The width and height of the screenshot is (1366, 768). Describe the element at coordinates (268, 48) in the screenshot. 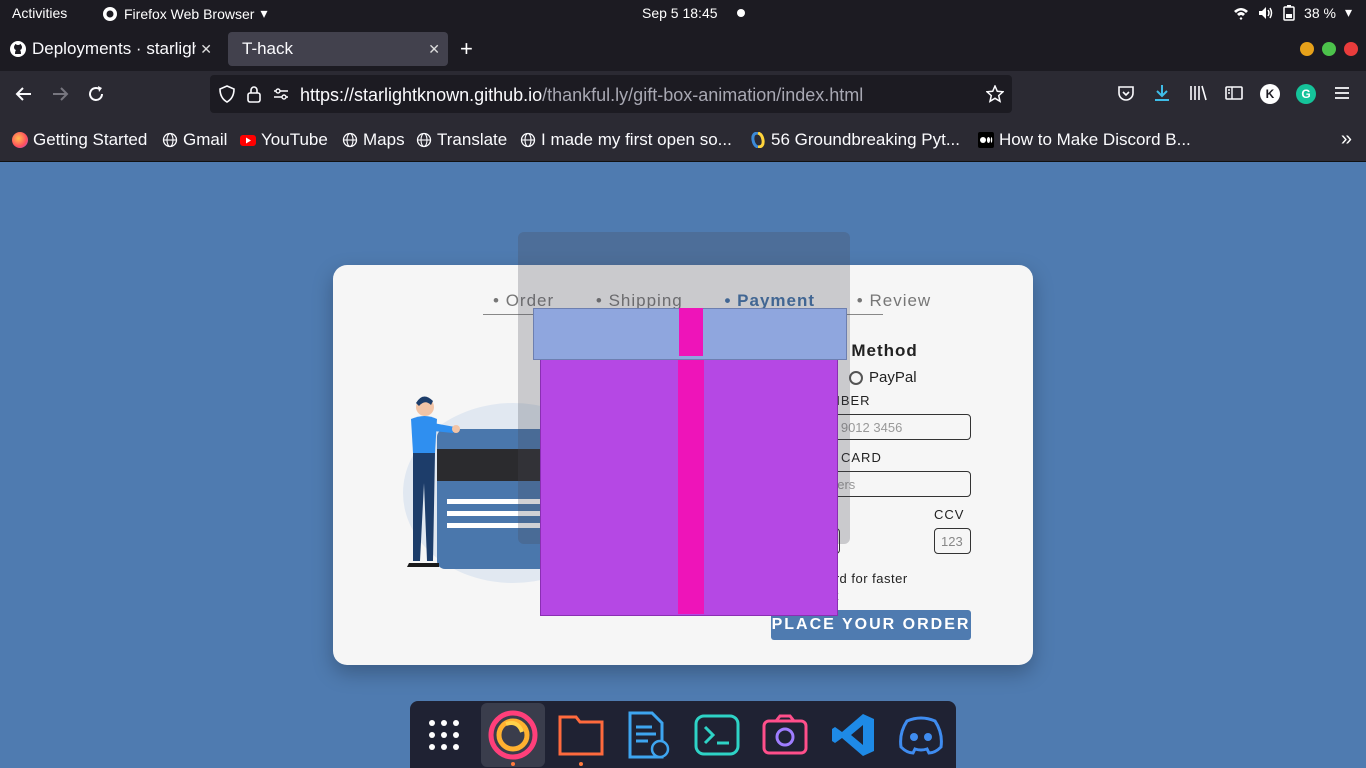

I see `tab-title: T-hack` at that location.